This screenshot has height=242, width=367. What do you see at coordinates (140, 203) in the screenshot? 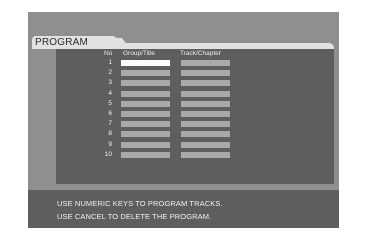
I see `instruction-message-1: USE NUMERIC KEYS TO PROGRAM TRACKS.` at bounding box center [140, 203].